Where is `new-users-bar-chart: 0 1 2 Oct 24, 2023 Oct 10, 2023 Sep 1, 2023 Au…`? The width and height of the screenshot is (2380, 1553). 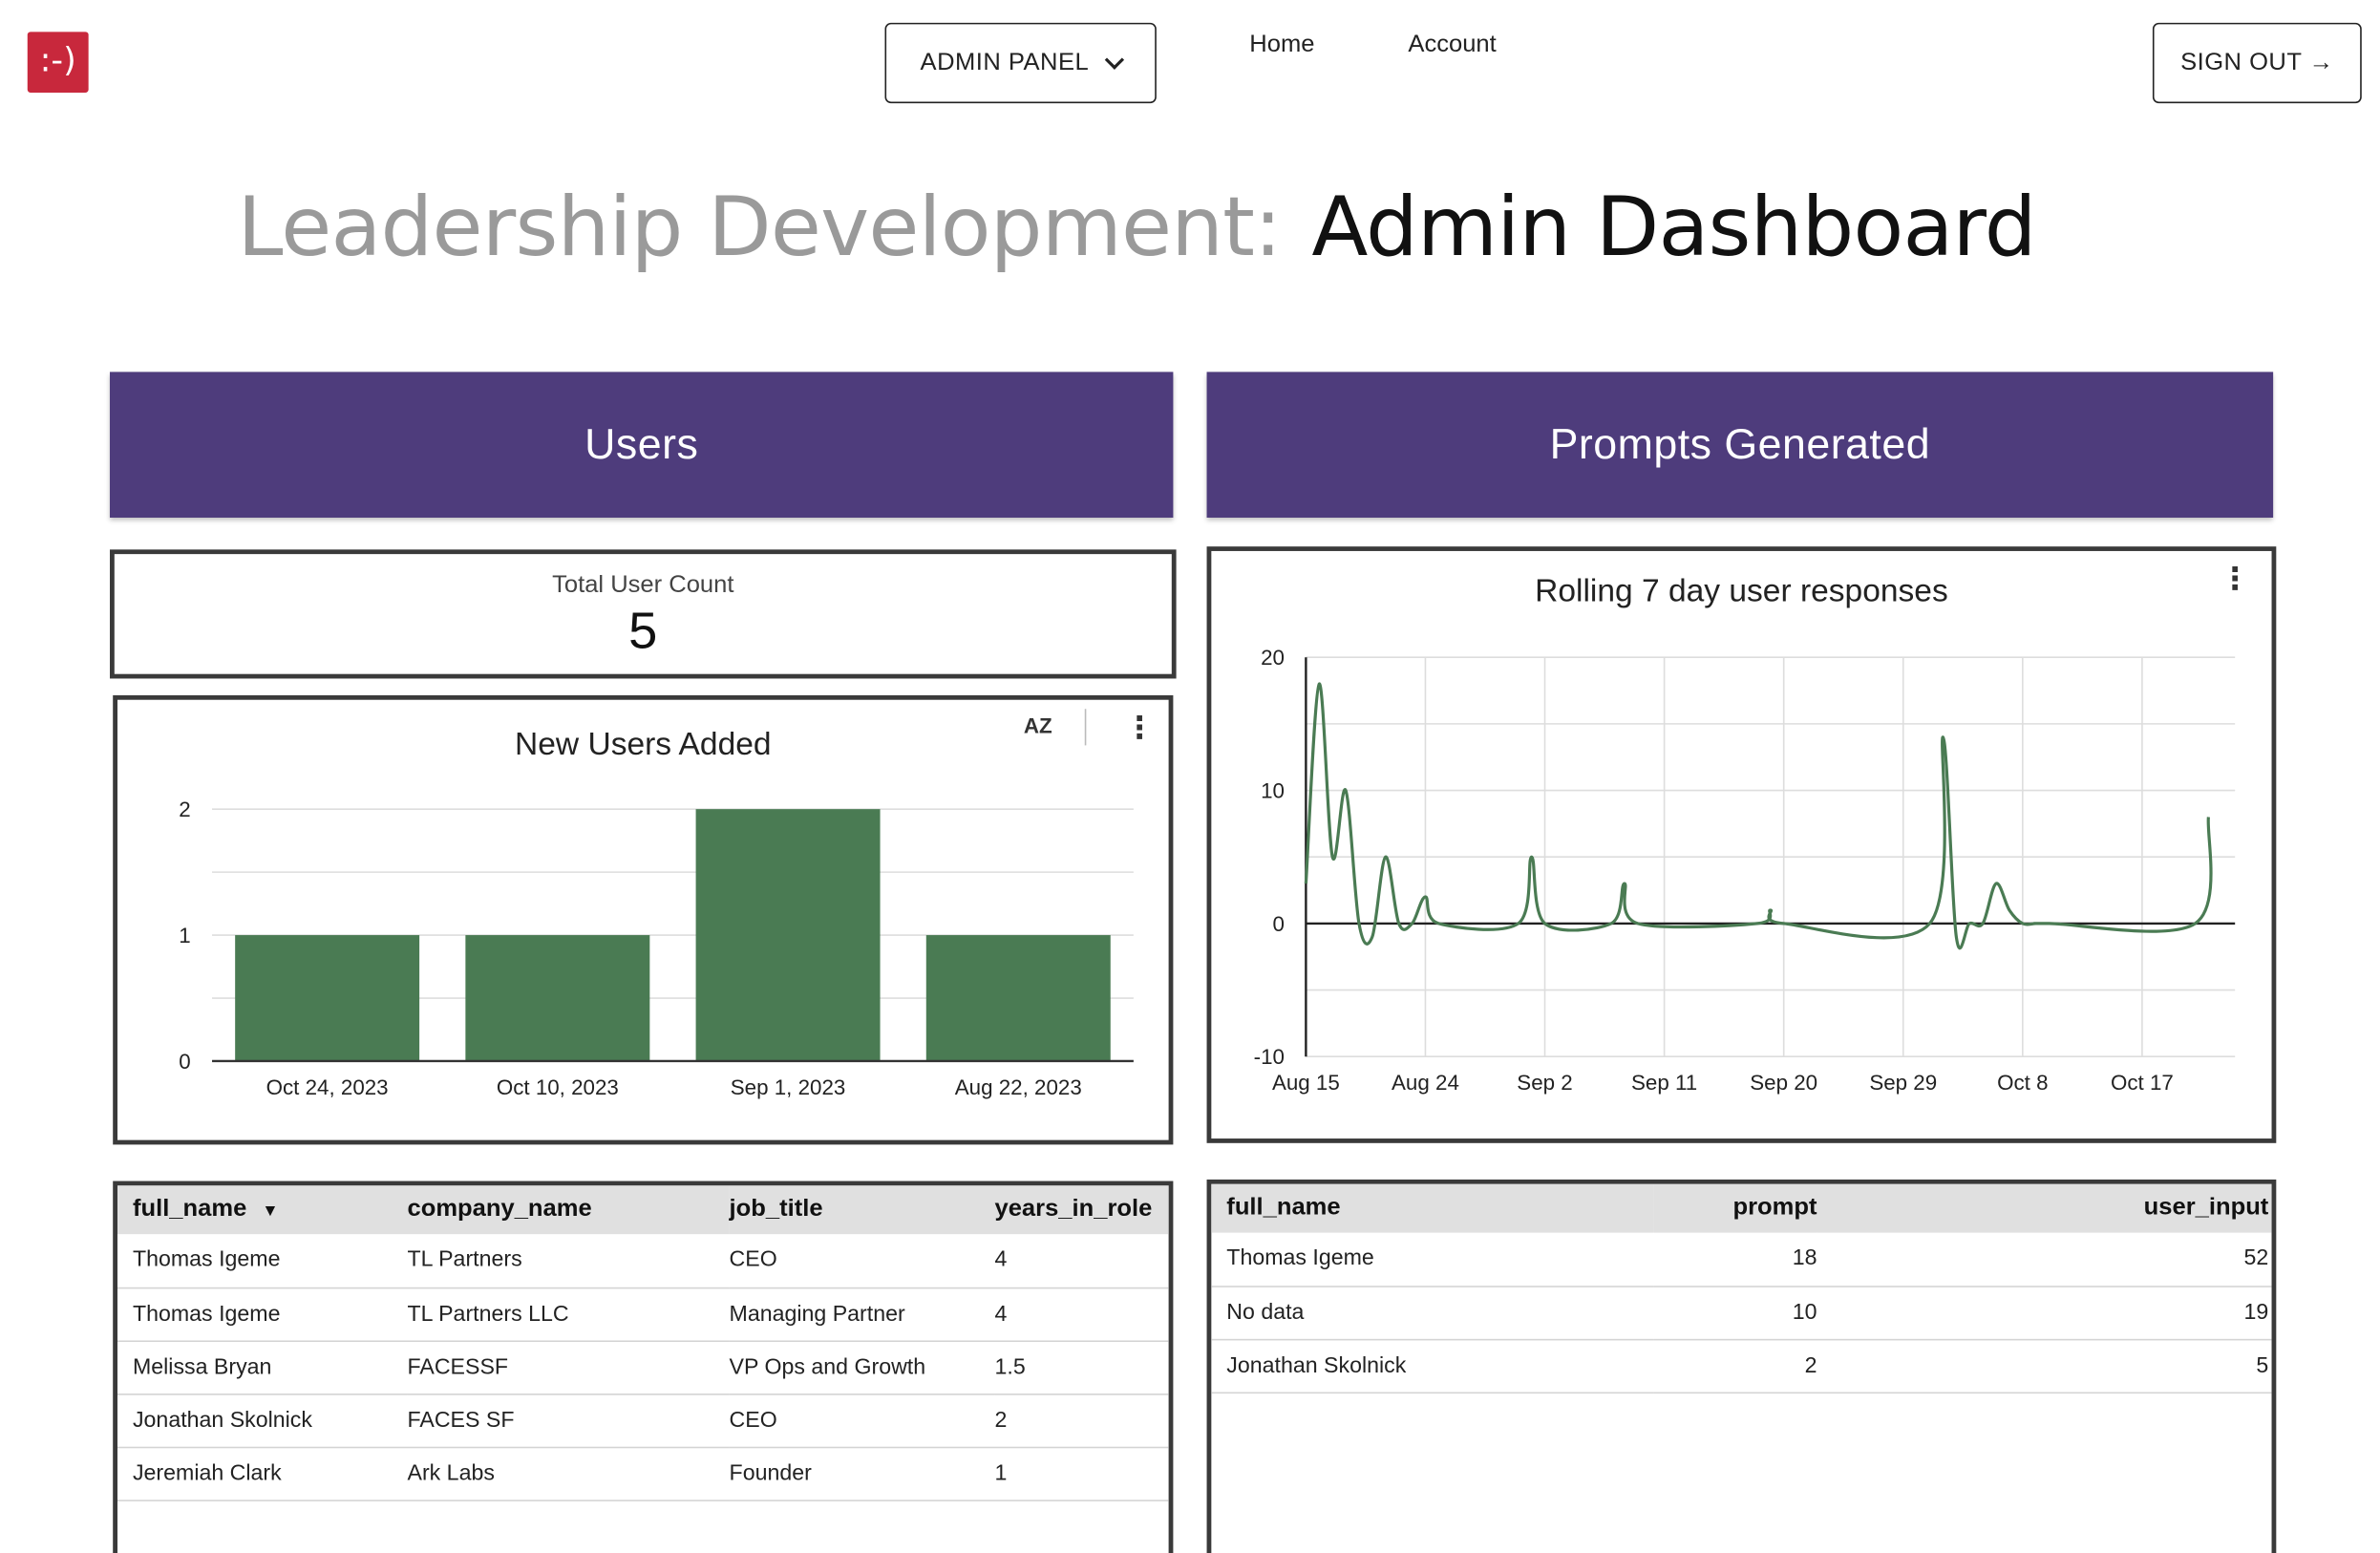 new-users-bar-chart: 0 1 2 Oct 24, 2023 Oct 10, 2023 Sep 1, 2023 Au… is located at coordinates (656, 948).